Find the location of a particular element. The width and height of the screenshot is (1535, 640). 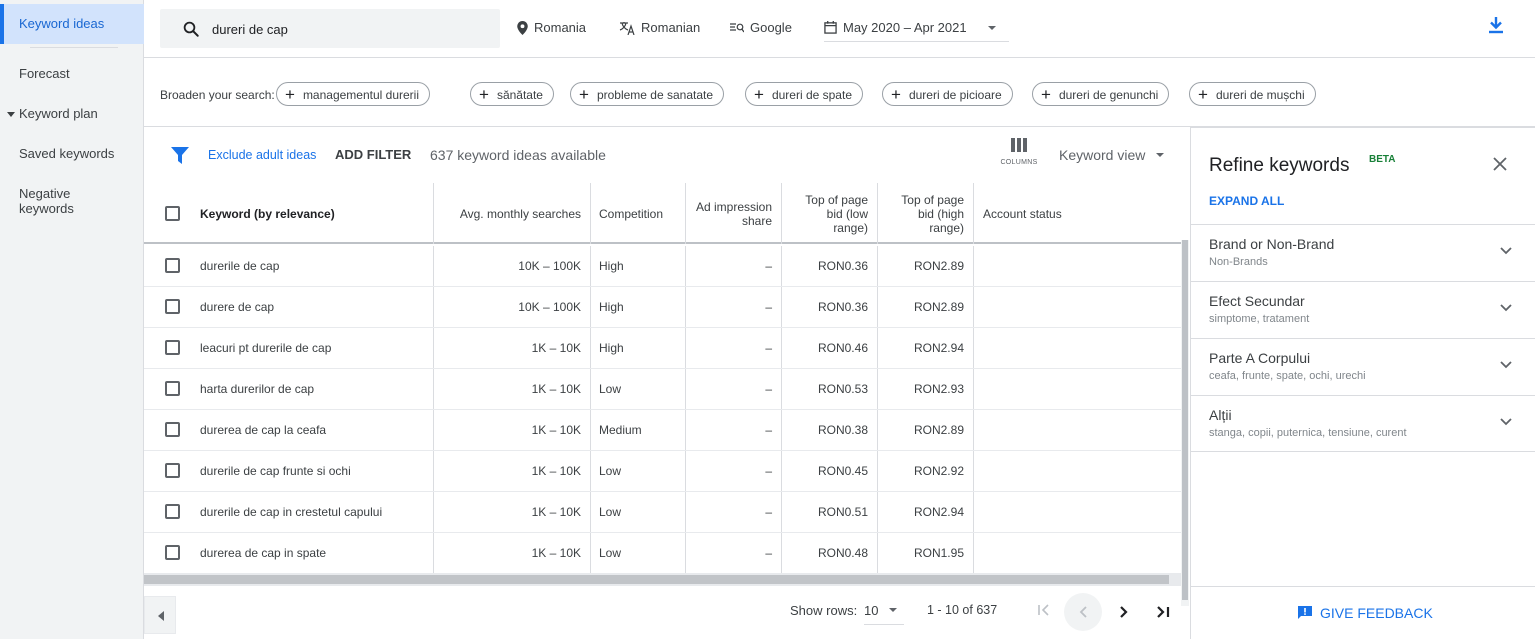

close-icon is located at coordinates (1500, 164).